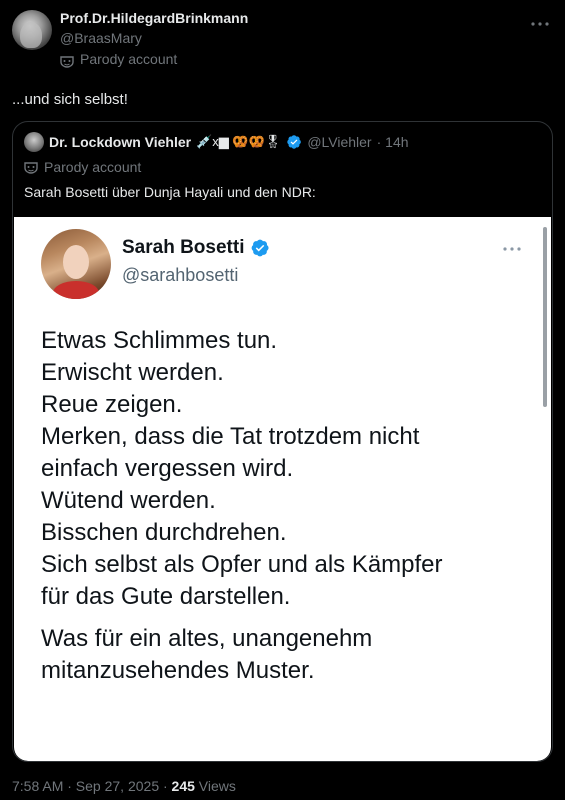 This screenshot has height=800, width=565. Describe the element at coordinates (339, 142) in the screenshot. I see `quoted-author-handle: @LViehler` at that location.